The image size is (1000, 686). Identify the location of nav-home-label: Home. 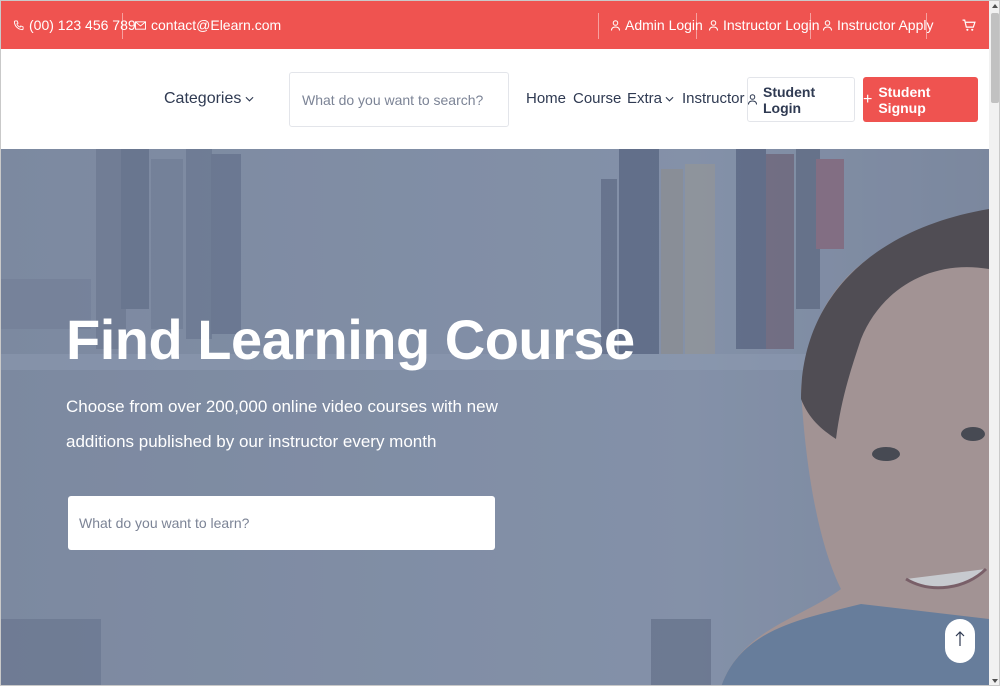
(546, 98).